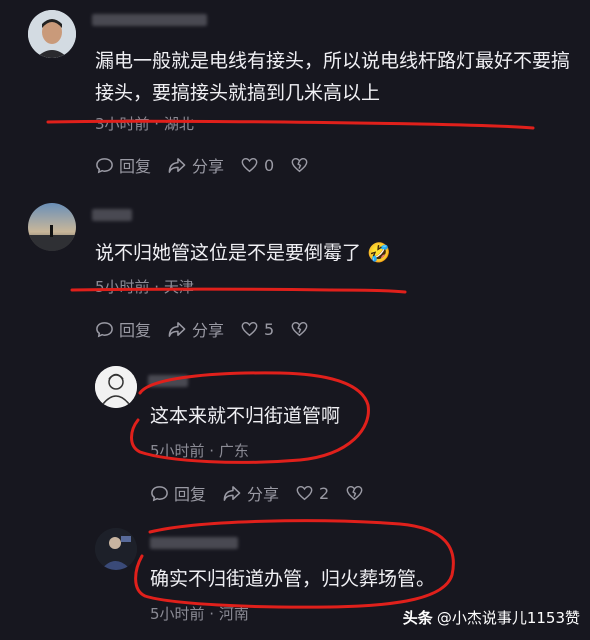 The image size is (590, 640). Describe the element at coordinates (293, 579) in the screenshot. I see `comment-text: 确实不归街道办管，归火葬场管。` at that location.